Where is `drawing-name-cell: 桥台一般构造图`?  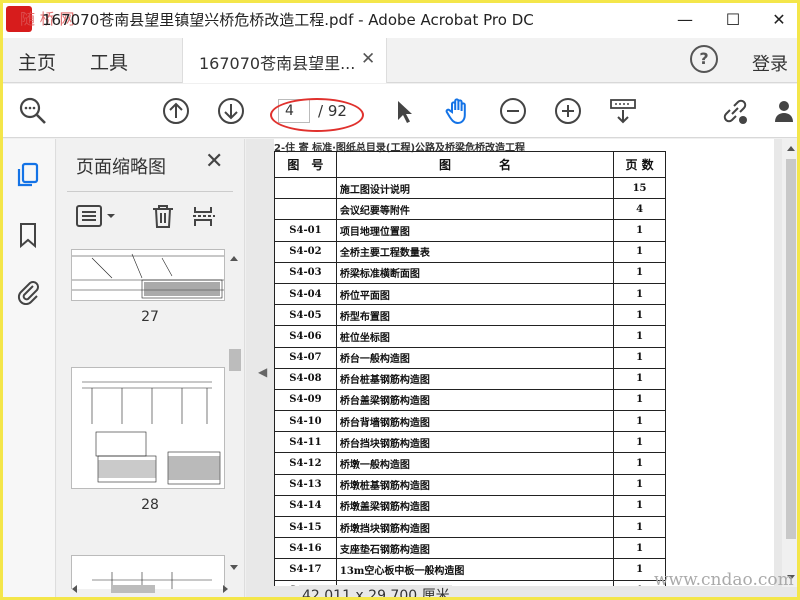
drawing-name-cell: 桥台一般构造图 is located at coordinates (475, 357).